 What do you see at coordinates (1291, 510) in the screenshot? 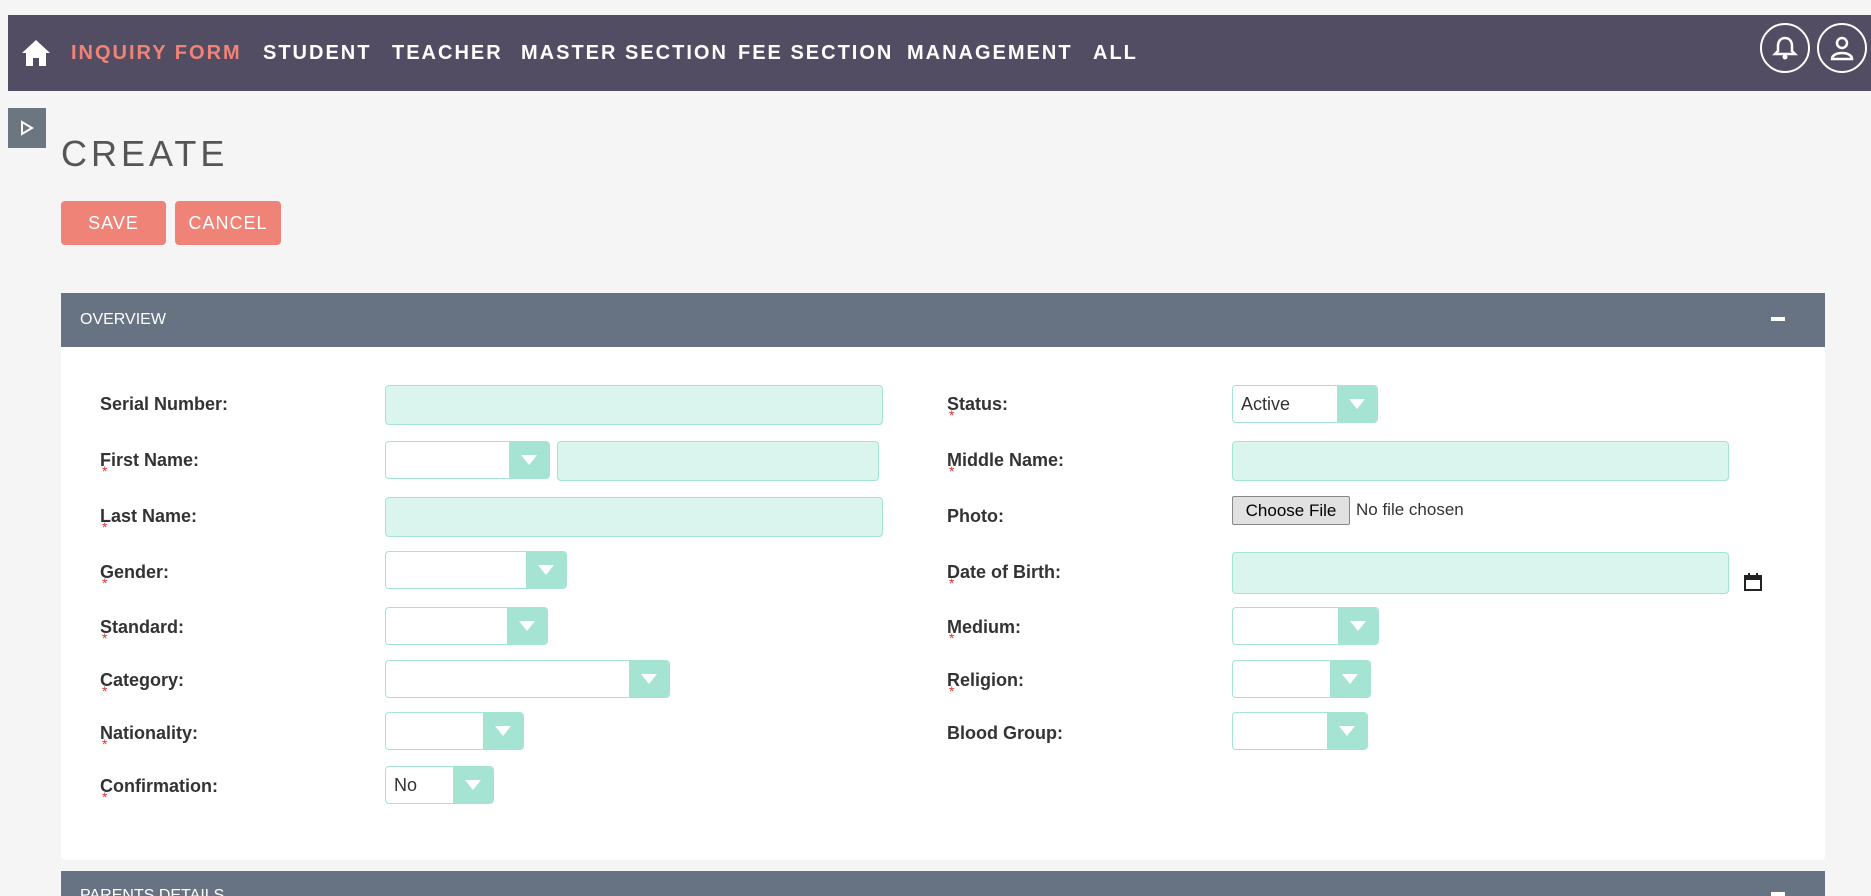
I see `choose-file-button: Choose File` at bounding box center [1291, 510].